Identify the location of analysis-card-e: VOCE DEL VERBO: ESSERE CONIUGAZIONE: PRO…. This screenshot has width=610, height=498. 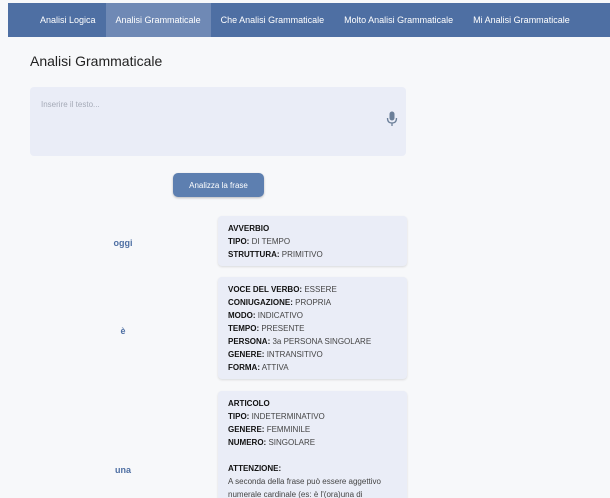
(312, 328).